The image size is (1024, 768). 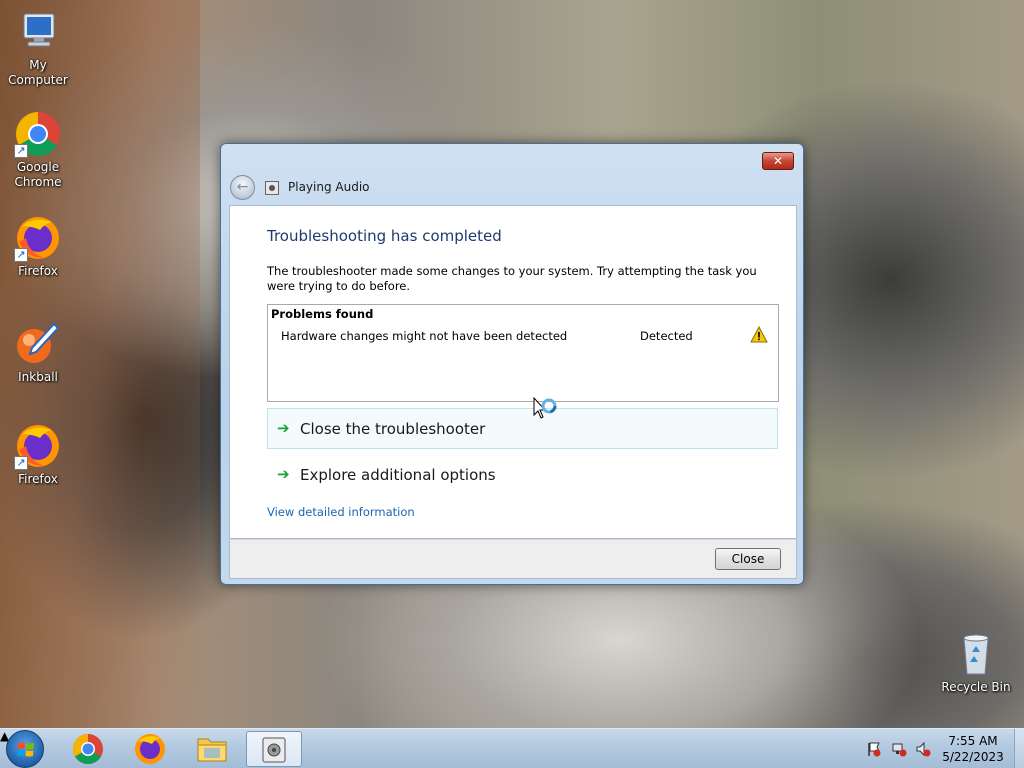 What do you see at coordinates (1019, 748) in the screenshot?
I see `show-desktop-button` at bounding box center [1019, 748].